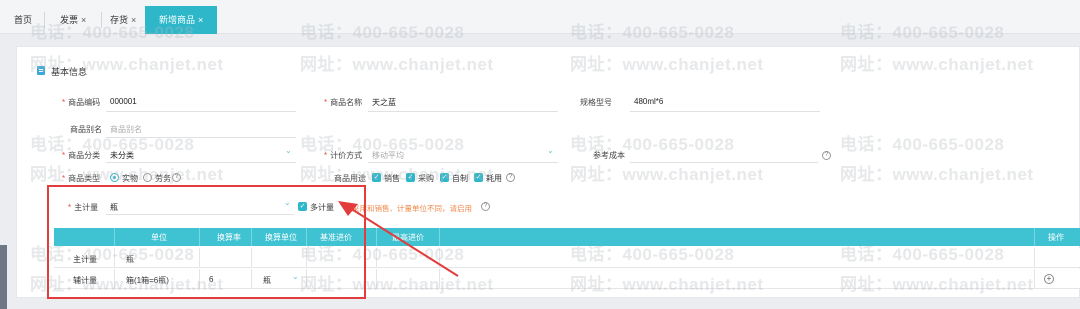 Image resolution: width=1080 pixels, height=309 pixels. Describe the element at coordinates (376, 177) in the screenshot. I see `usage-checkbox-sale: ✓` at that location.